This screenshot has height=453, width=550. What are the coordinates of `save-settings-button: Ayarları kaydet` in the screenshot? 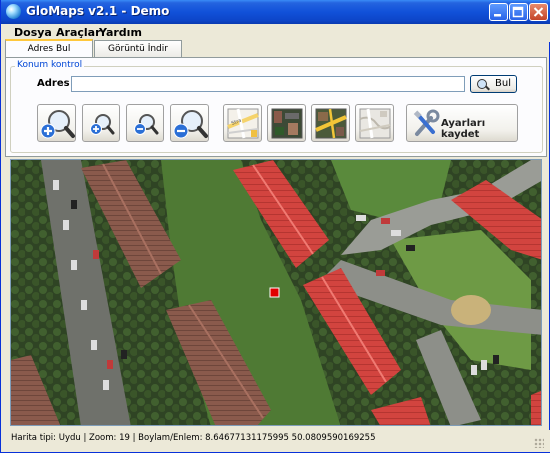 It's located at (462, 123).